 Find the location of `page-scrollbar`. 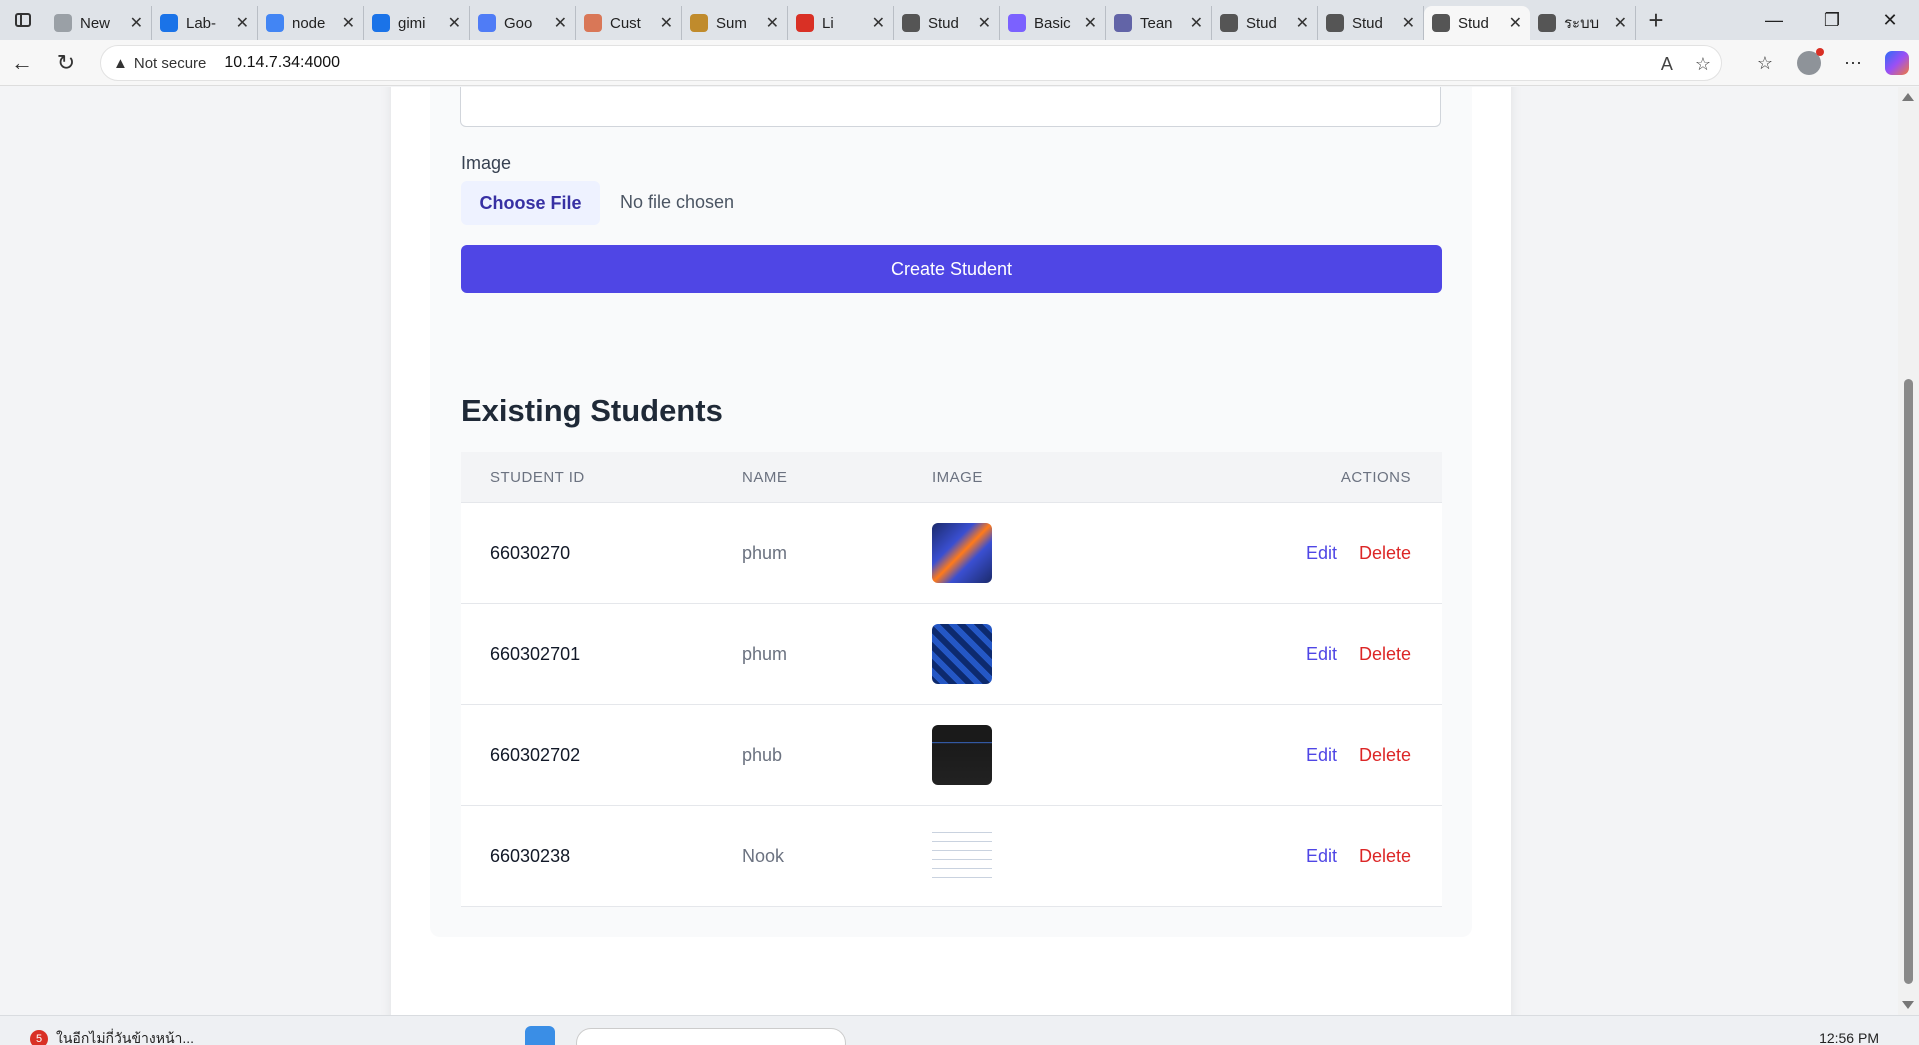

page-scrollbar is located at coordinates (1908, 551).